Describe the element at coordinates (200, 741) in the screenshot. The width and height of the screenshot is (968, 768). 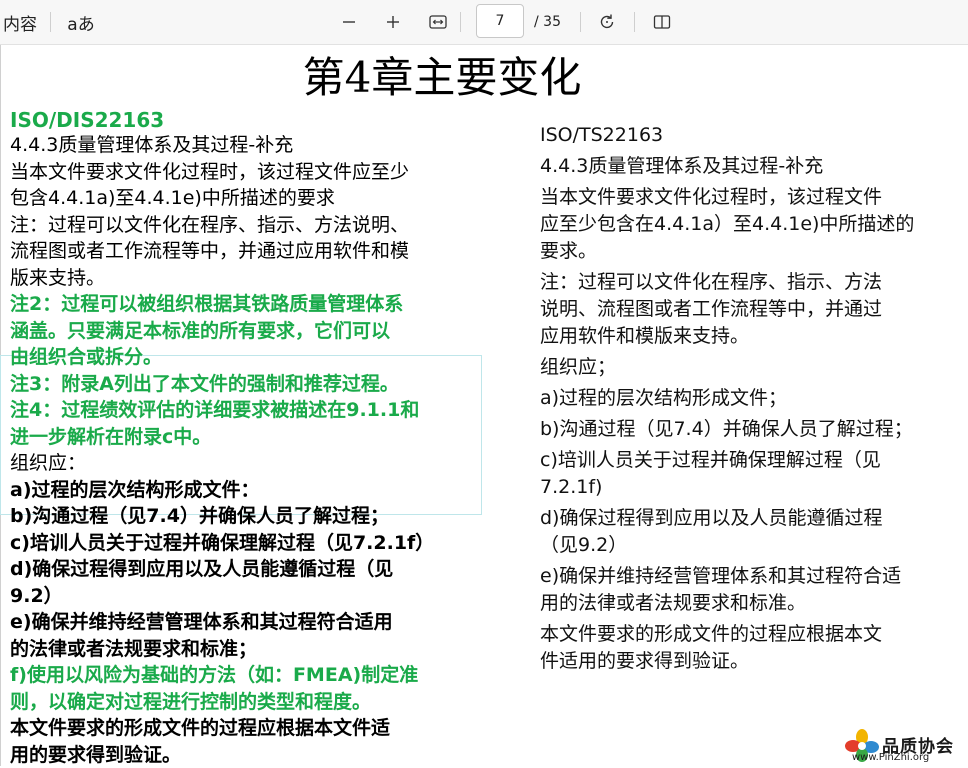
I see `left-line-bold: 本文件要求的形成文件的过程应根据本文件适 用的要求得到验证。` at that location.